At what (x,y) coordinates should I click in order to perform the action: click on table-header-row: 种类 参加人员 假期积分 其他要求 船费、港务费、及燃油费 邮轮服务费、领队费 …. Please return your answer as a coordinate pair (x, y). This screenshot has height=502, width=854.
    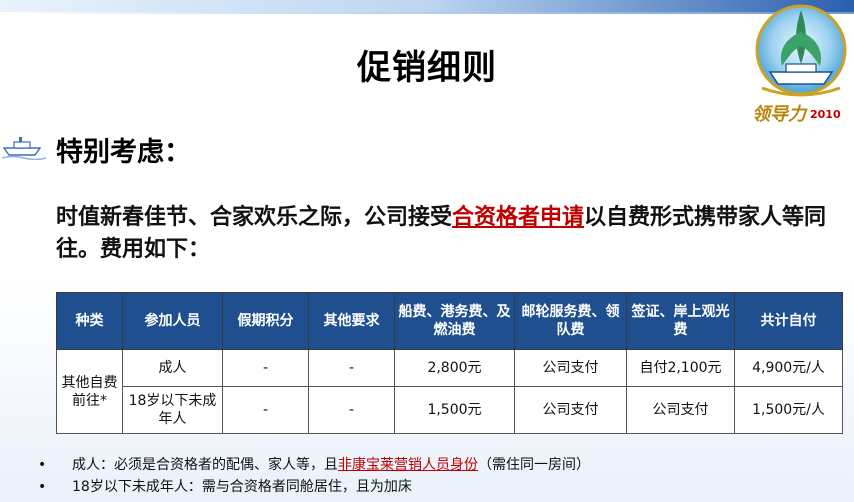
    Looking at the image, I should click on (449, 321).